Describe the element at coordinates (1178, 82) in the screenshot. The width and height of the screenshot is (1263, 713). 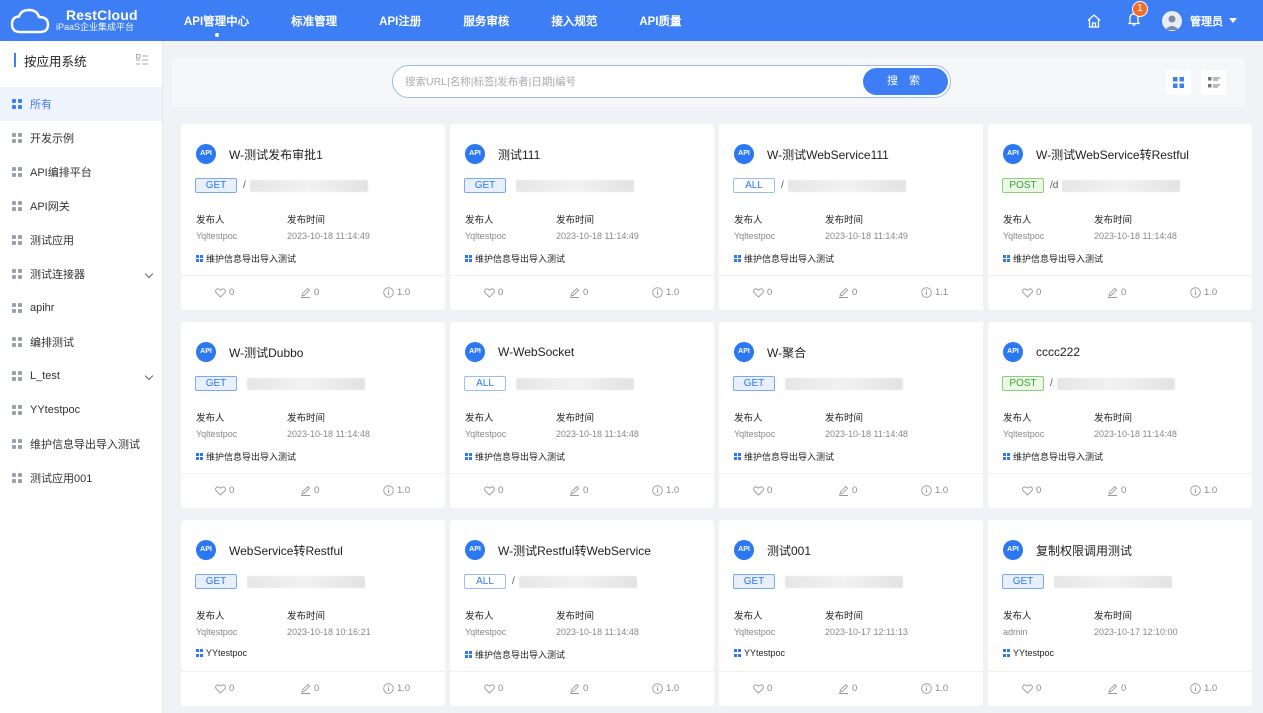
I see `grid-view-button` at that location.